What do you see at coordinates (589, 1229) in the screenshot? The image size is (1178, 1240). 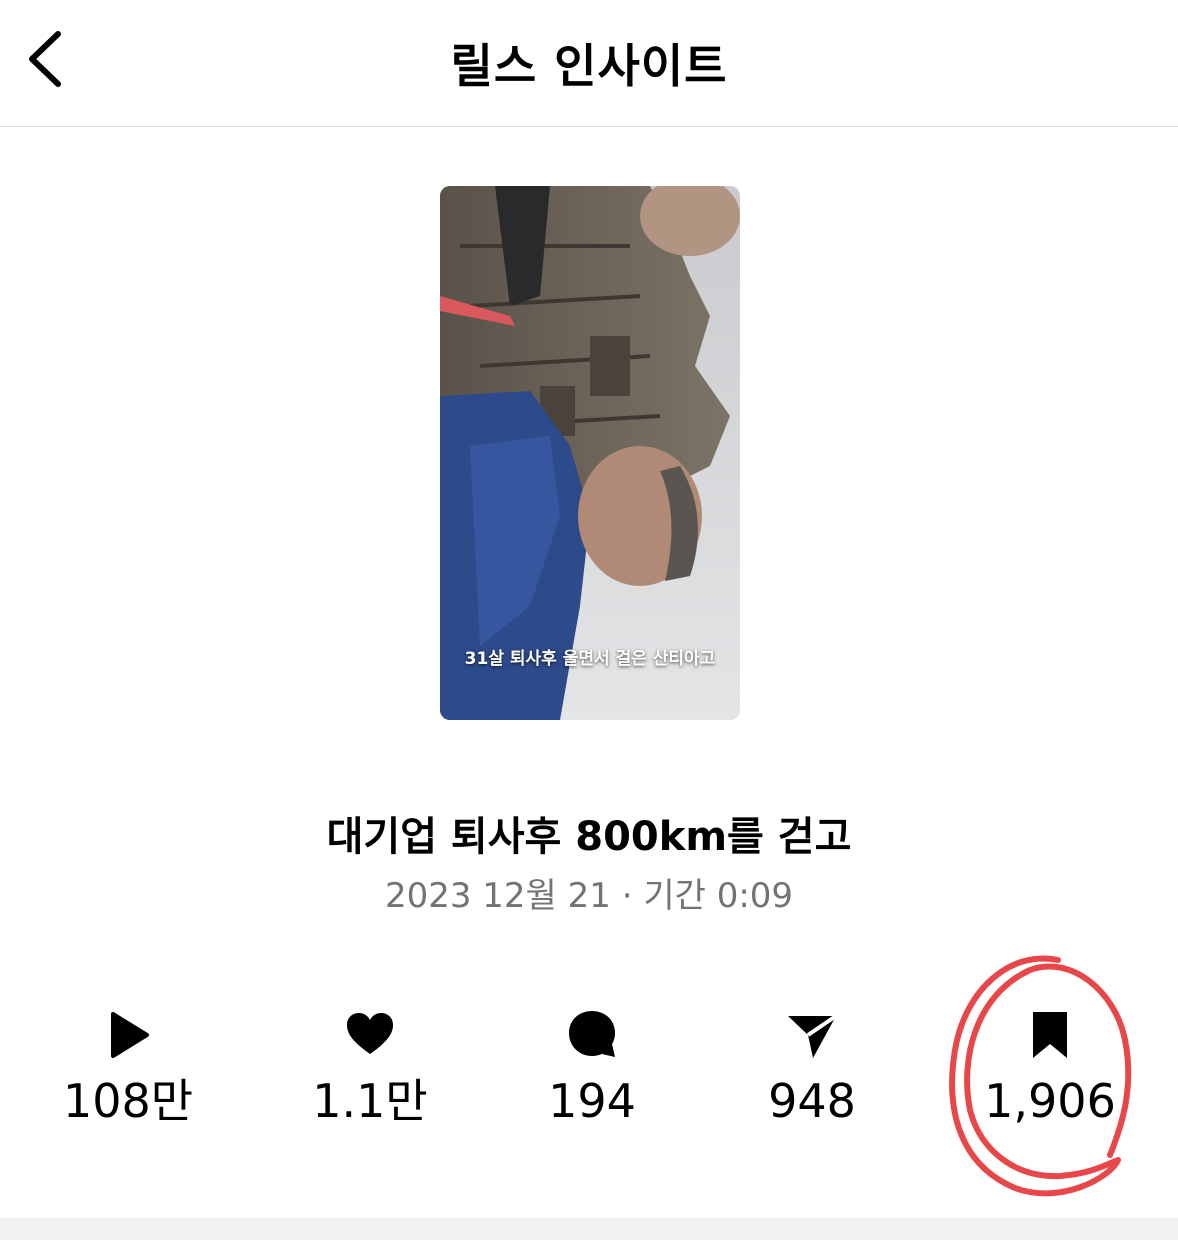 I see `bottom-divider` at bounding box center [589, 1229].